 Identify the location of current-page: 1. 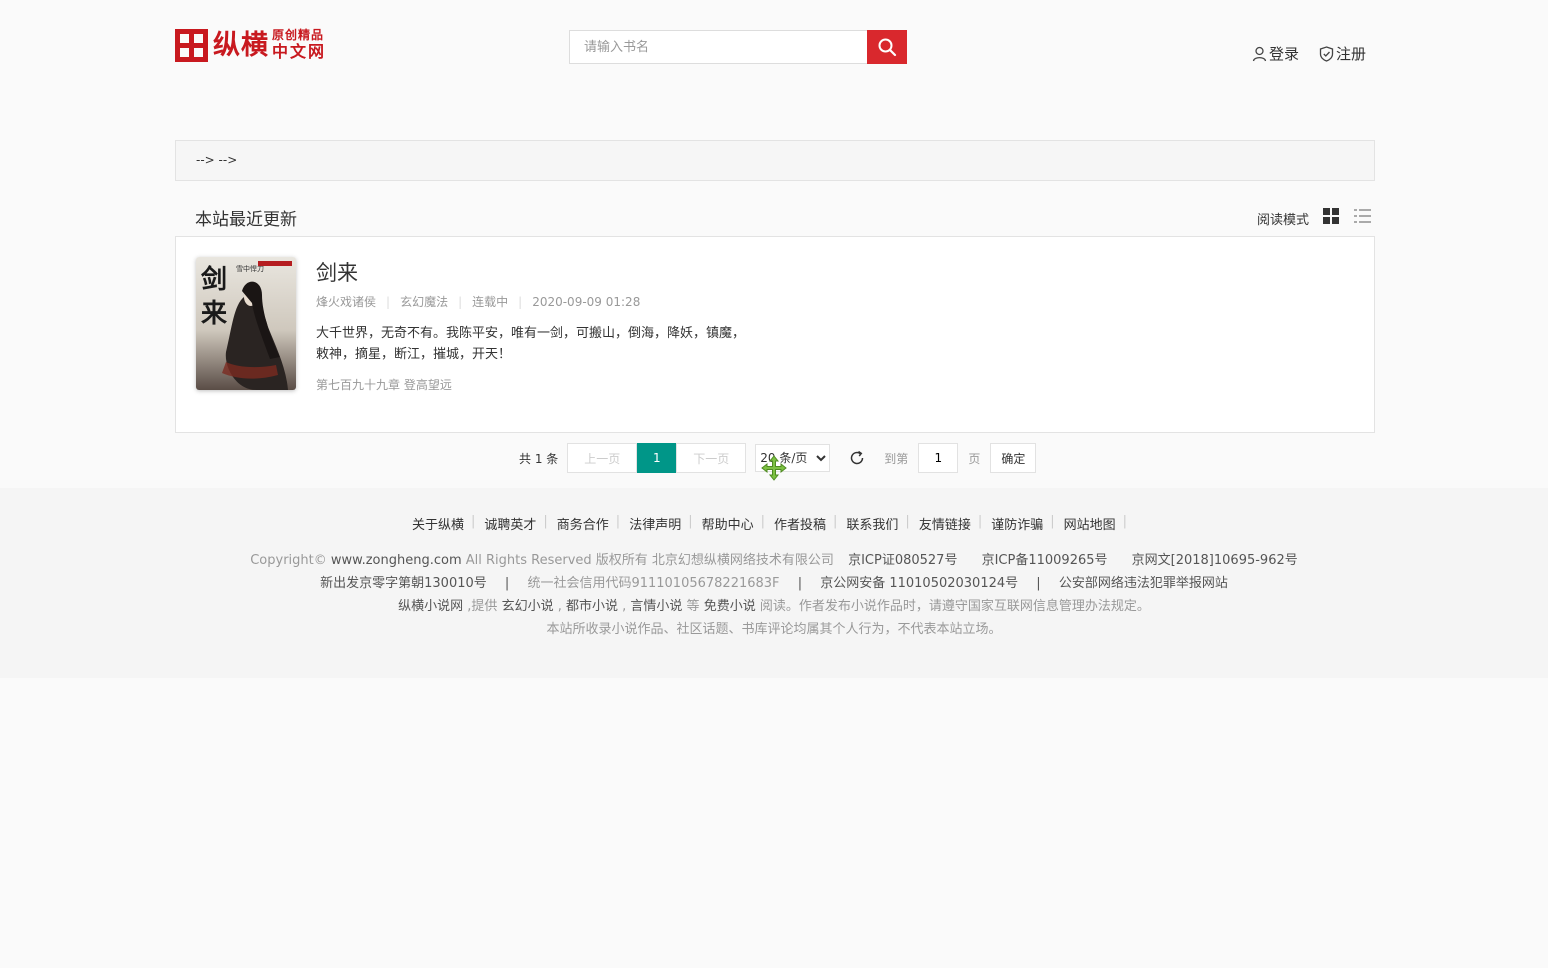
(657, 458).